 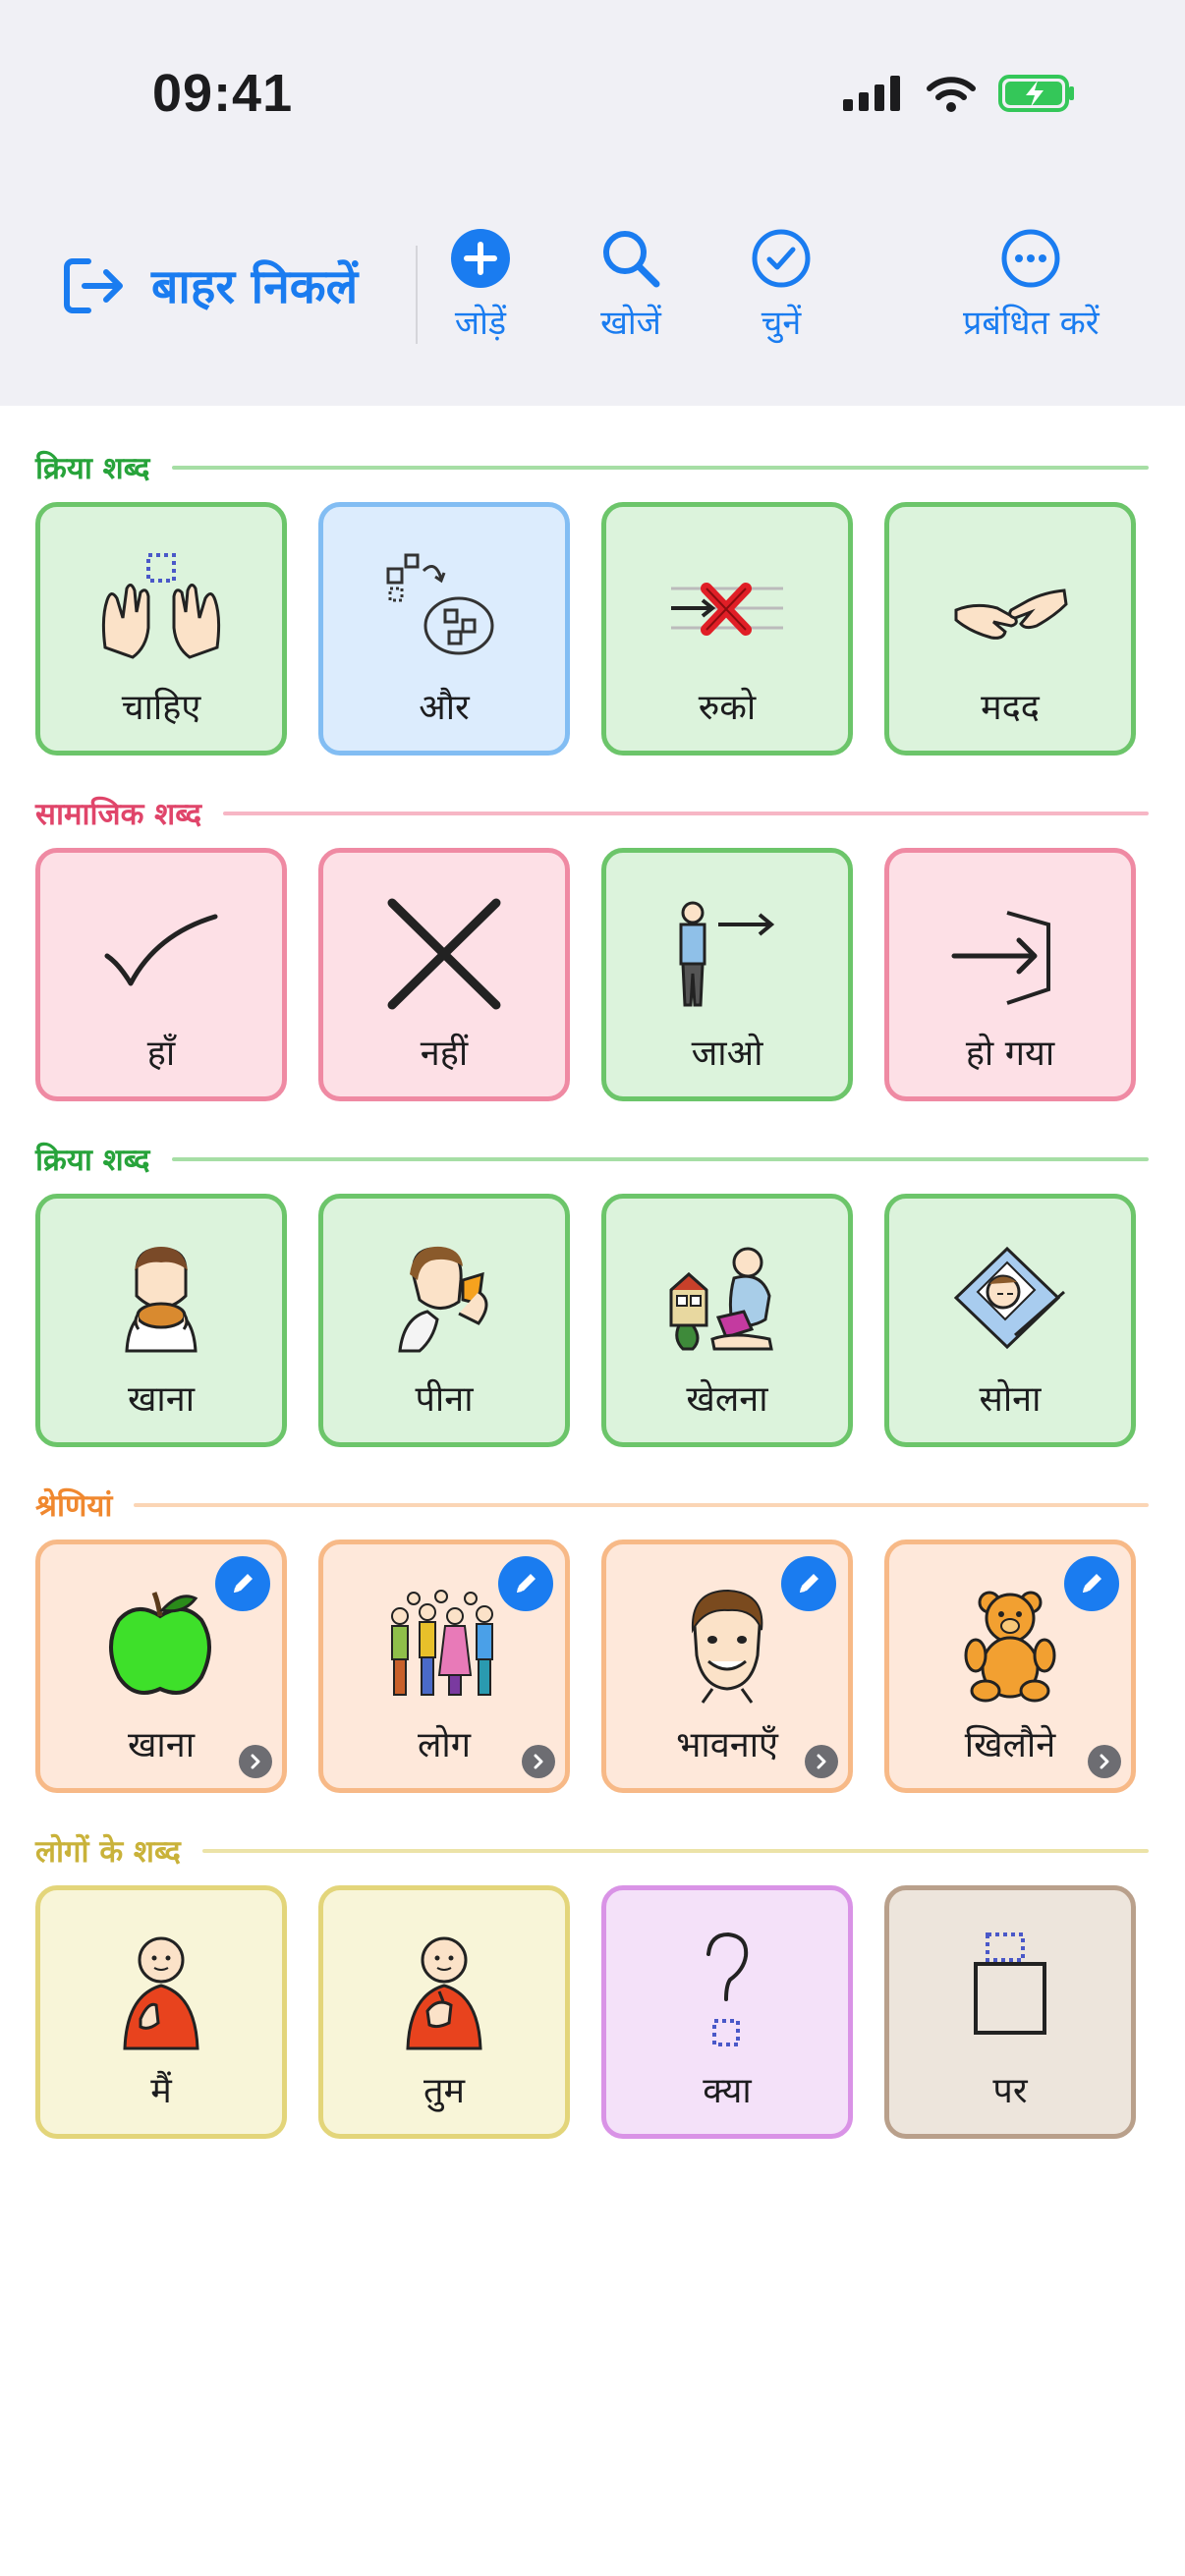 I want to click on vocab-tile: तुम, so click(x=444, y=2012).